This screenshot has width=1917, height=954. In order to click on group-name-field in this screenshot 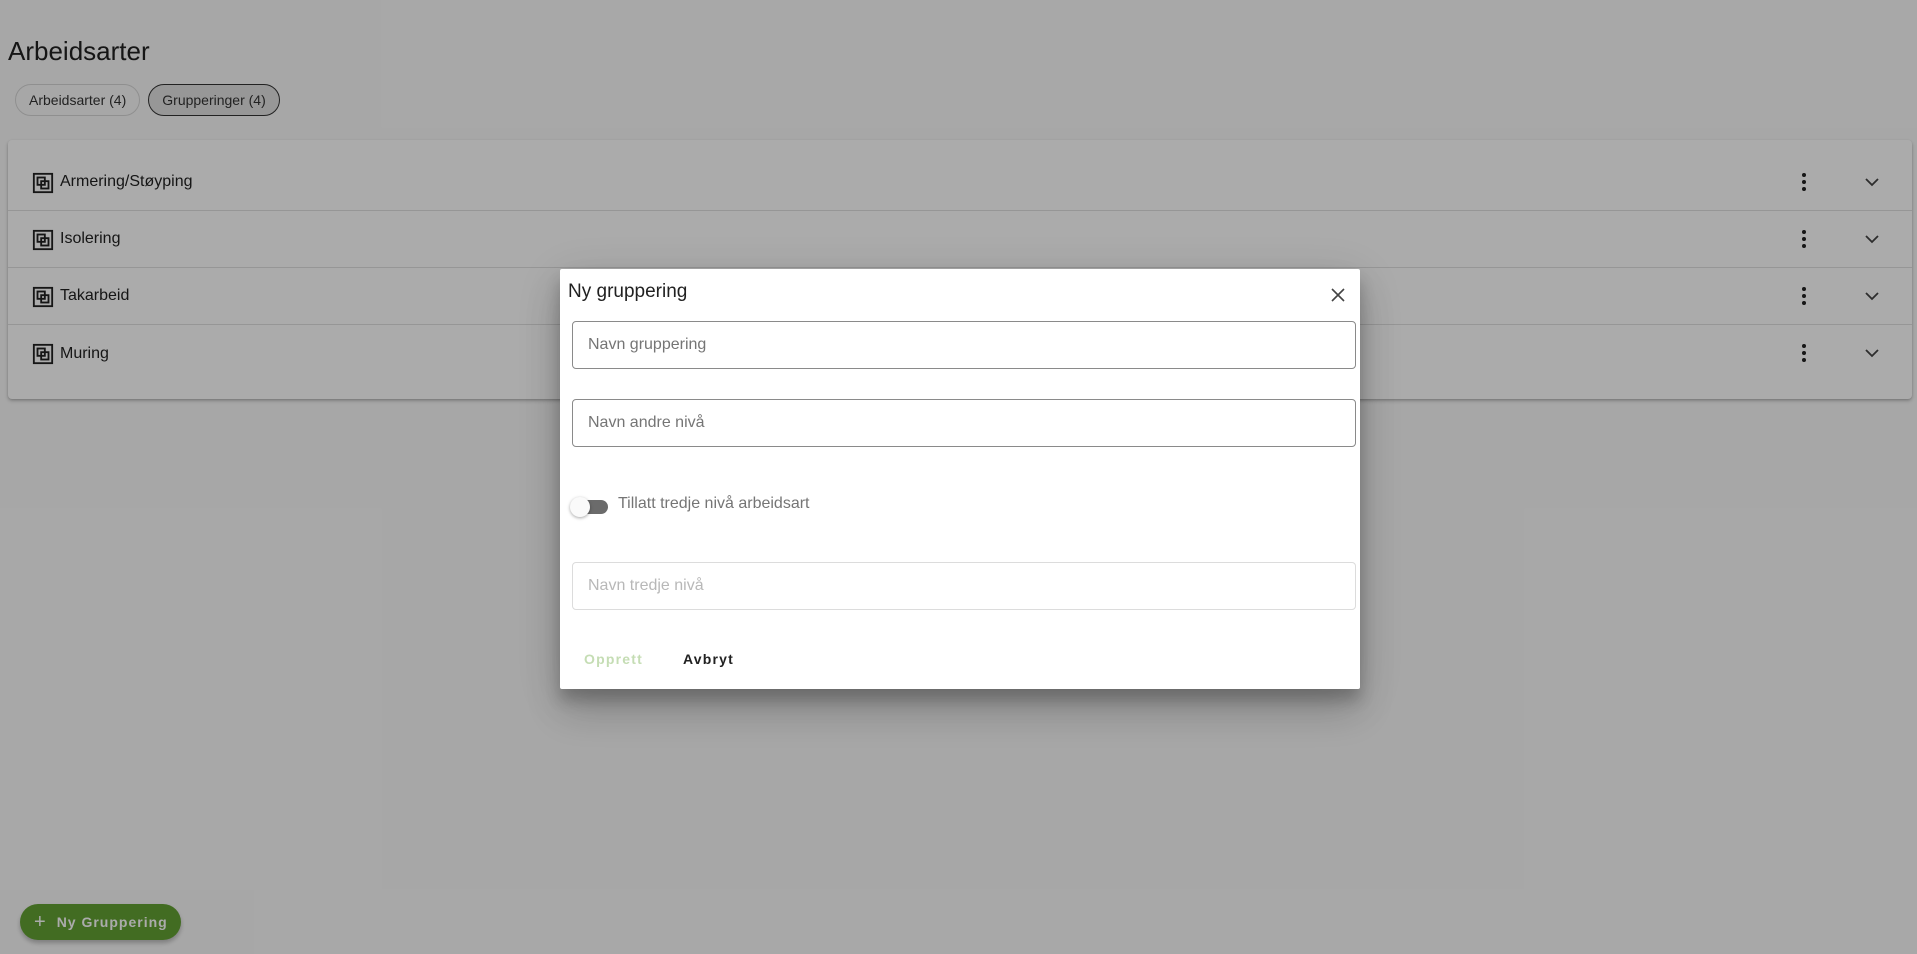, I will do `click(964, 345)`.